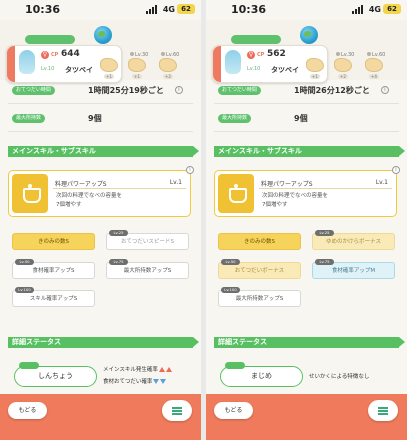 This screenshot has height=440, width=411. Describe the element at coordinates (325, 188) in the screenshot. I see `skill-divider` at that location.